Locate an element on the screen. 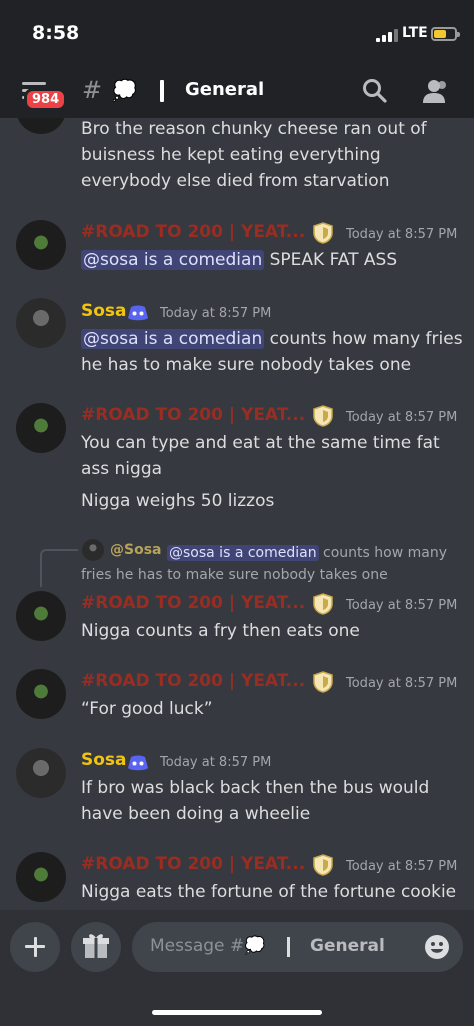  placeholder-divider is located at coordinates (288, 947).